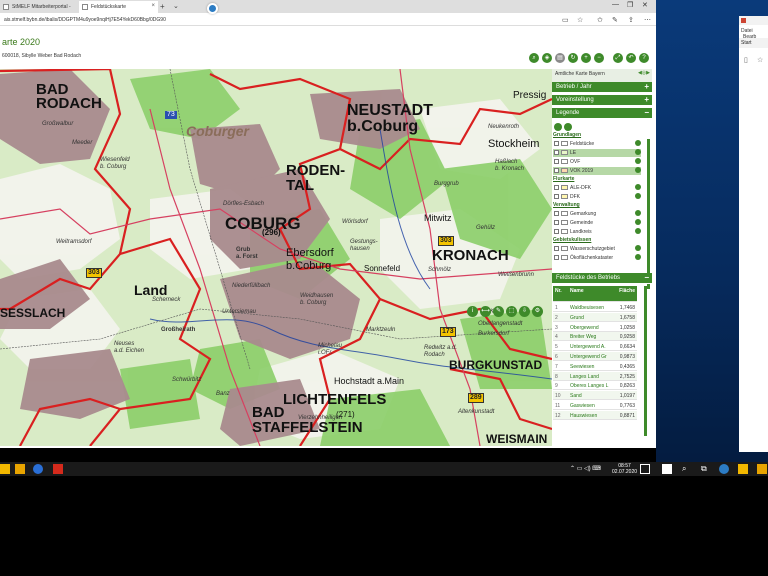 This screenshot has height=576, width=768. Describe the element at coordinates (599, 58) in the screenshot. I see `zoom-out-icon: −` at that location.